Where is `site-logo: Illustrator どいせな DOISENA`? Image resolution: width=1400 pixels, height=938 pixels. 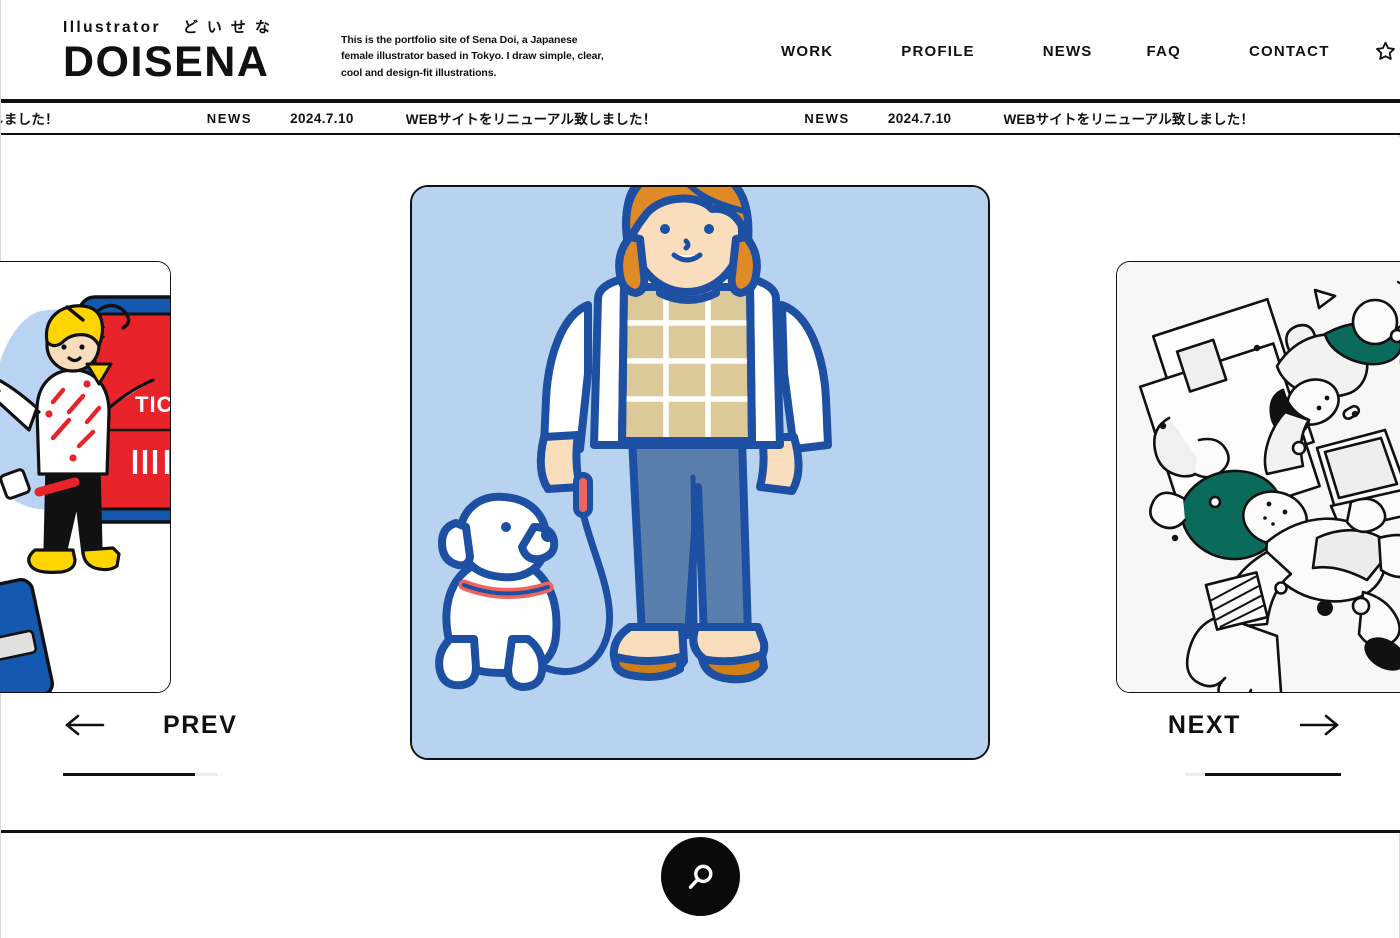
site-logo: Illustrator どいせな DOISENA is located at coordinates (171, 52).